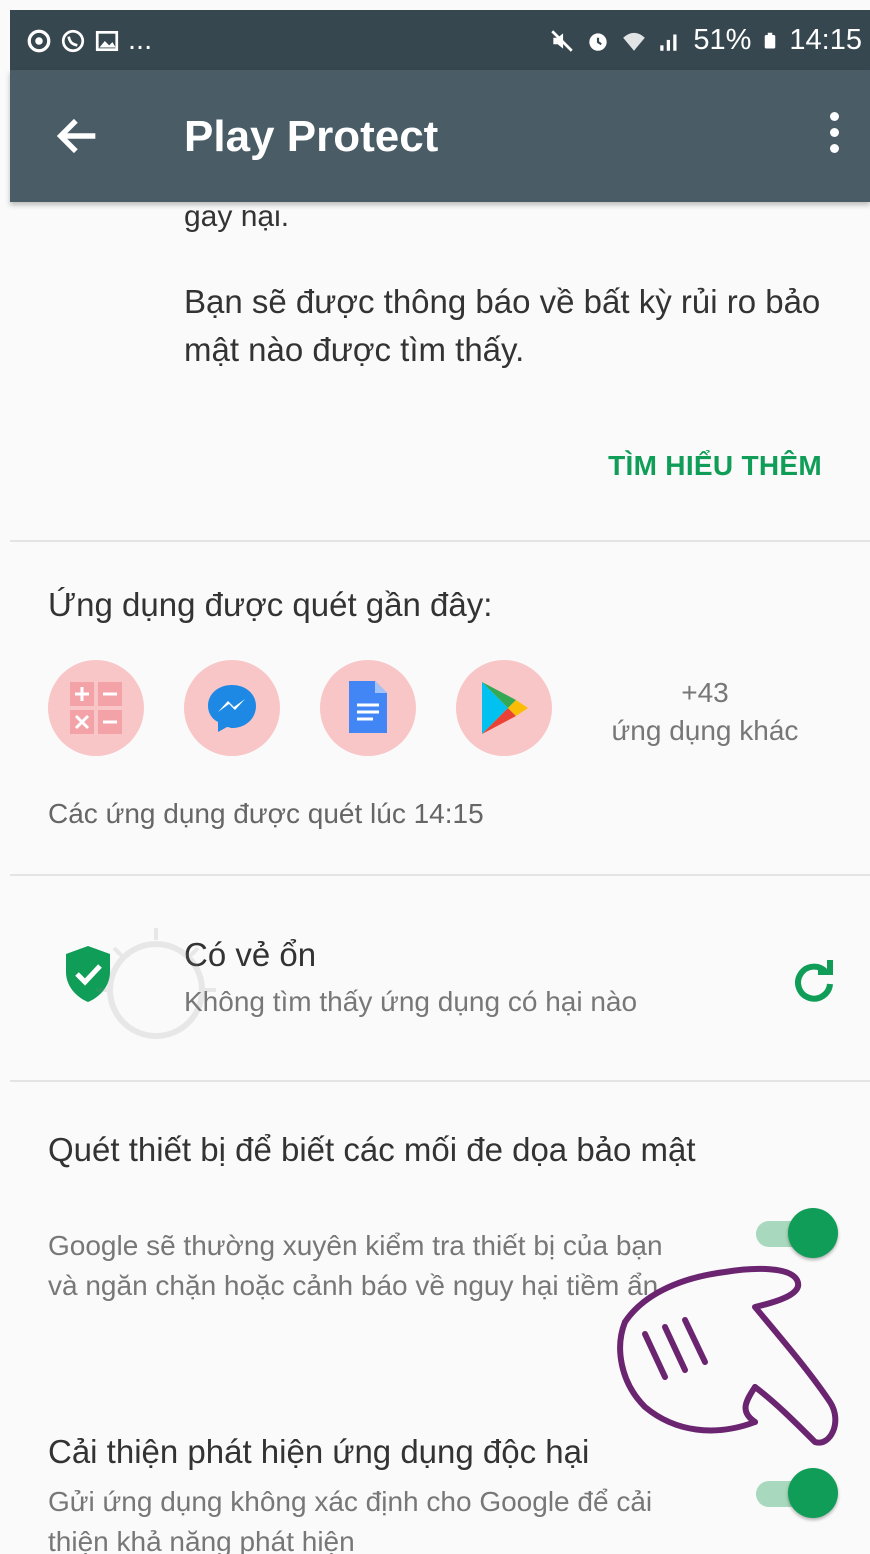  Describe the element at coordinates (73, 40) in the screenshot. I see `viber-icon` at that location.